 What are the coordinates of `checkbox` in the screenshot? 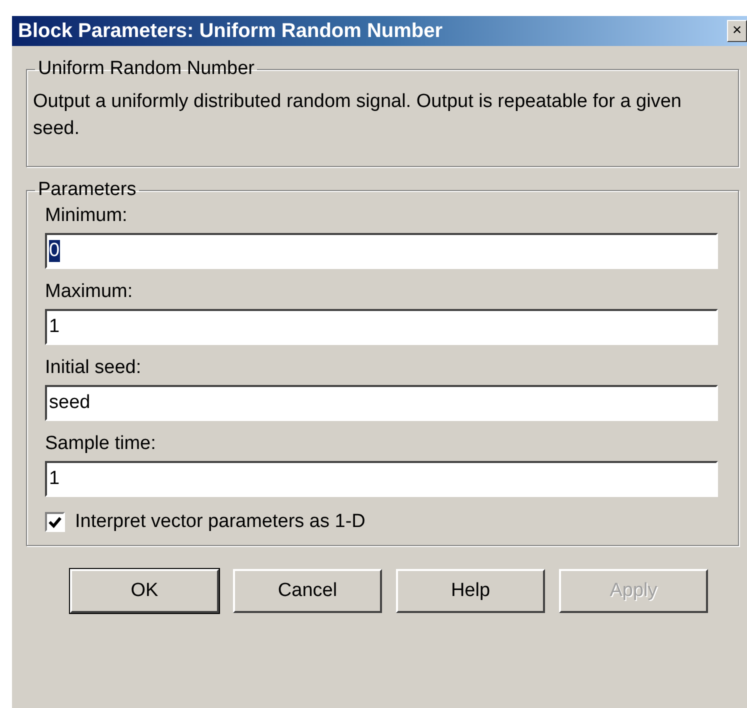 It's located at (55, 522).